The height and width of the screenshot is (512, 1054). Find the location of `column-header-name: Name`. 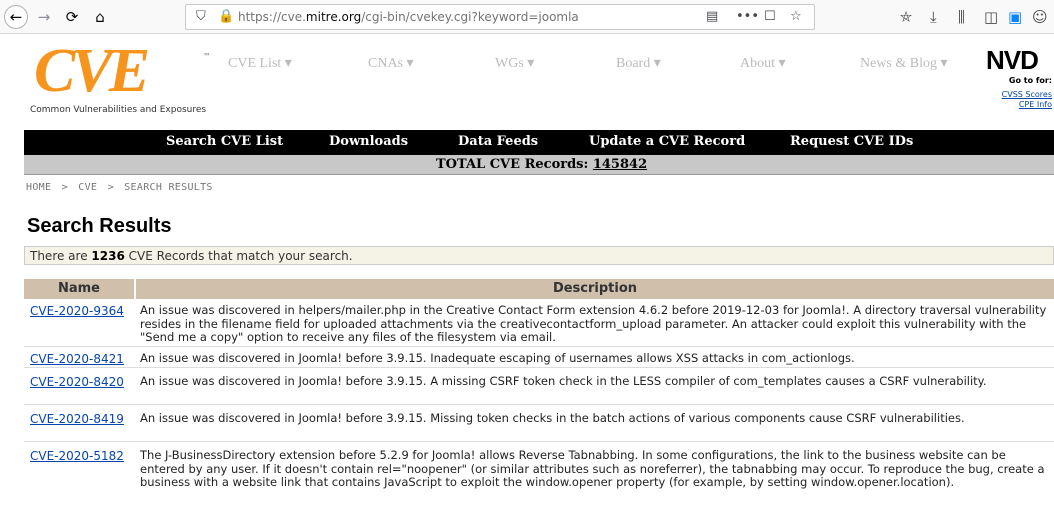

column-header-name: Name is located at coordinates (79, 289).